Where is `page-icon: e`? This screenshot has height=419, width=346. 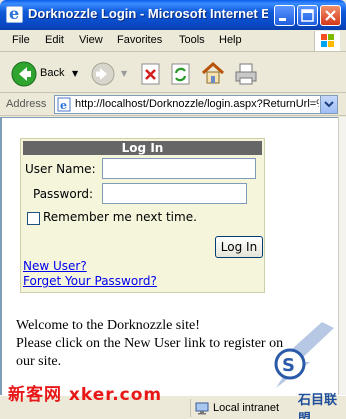 page-icon: e is located at coordinates (64, 104).